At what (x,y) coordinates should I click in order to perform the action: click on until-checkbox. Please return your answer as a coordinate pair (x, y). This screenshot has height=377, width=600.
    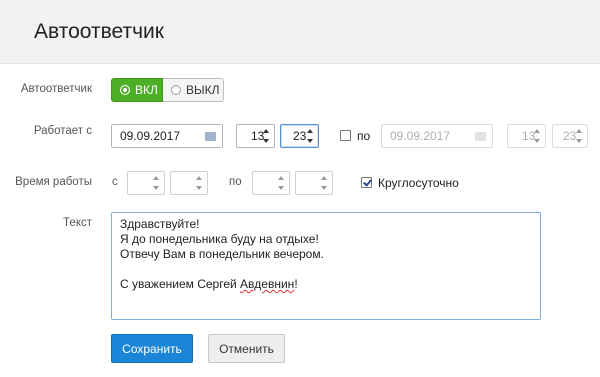
    Looking at the image, I should click on (345, 135).